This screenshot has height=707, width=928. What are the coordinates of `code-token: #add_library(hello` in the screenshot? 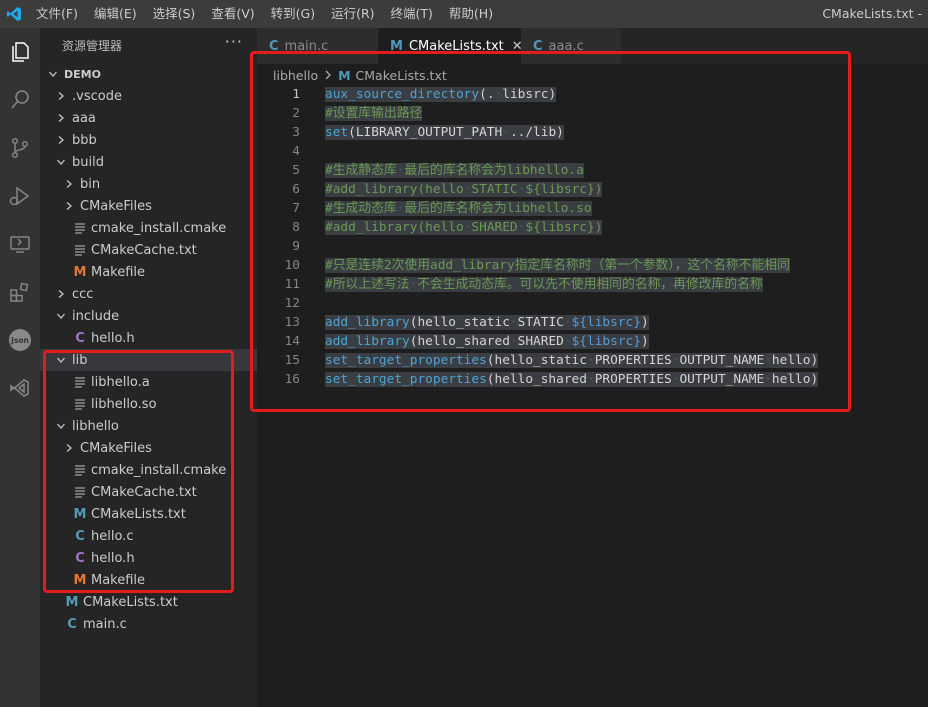 It's located at (394, 227).